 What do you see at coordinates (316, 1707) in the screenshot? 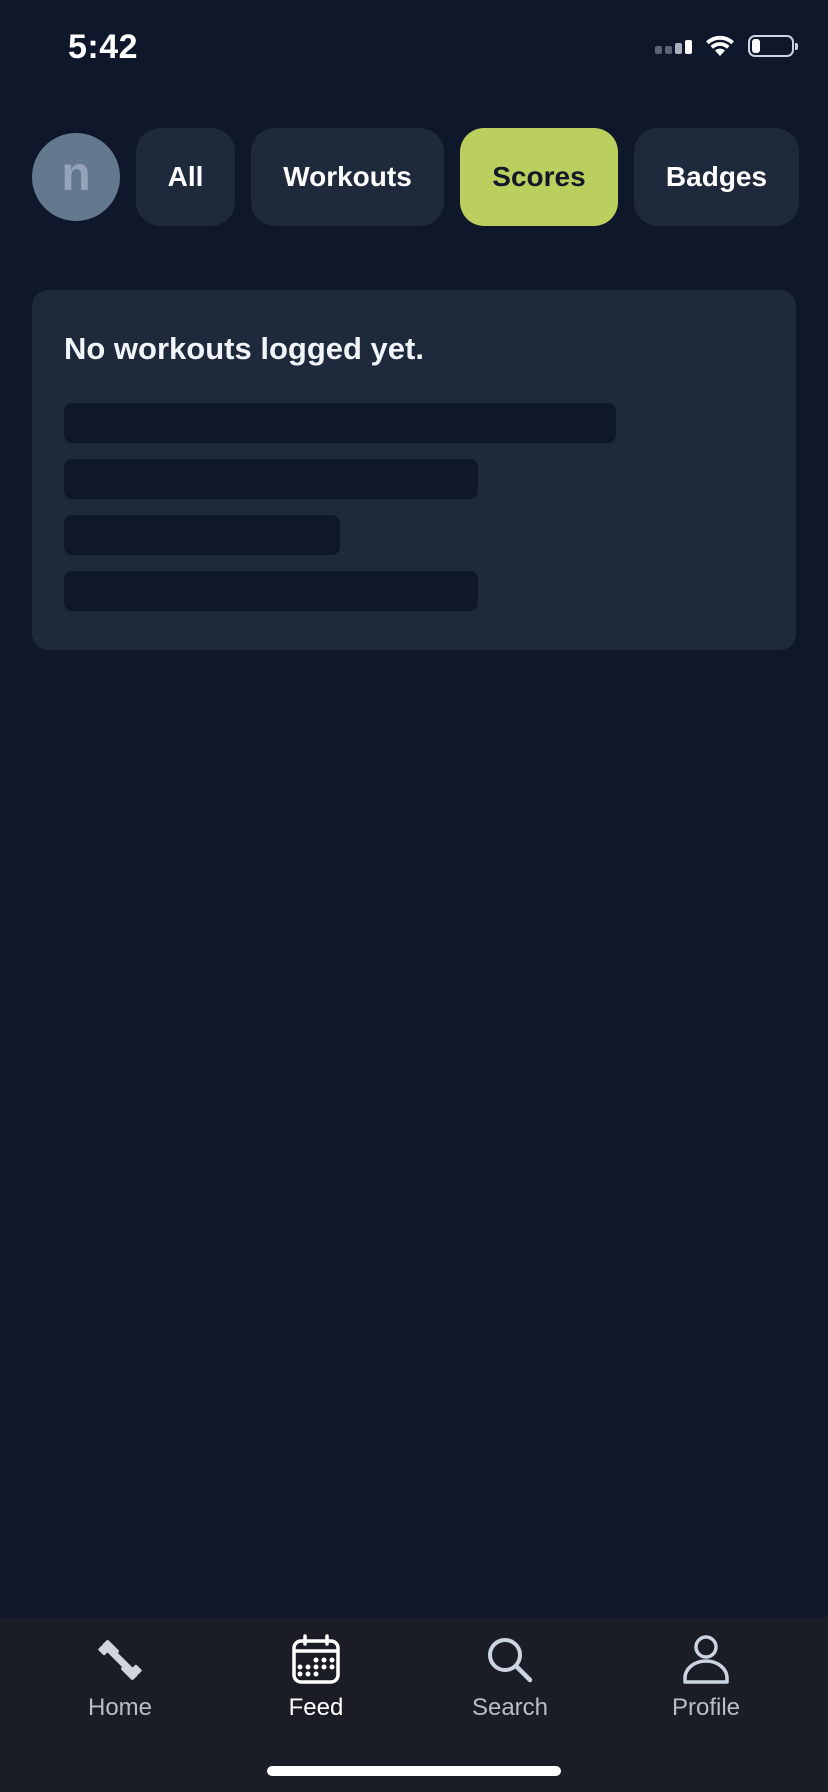
I see `tab-label-feed: Feed` at bounding box center [316, 1707].